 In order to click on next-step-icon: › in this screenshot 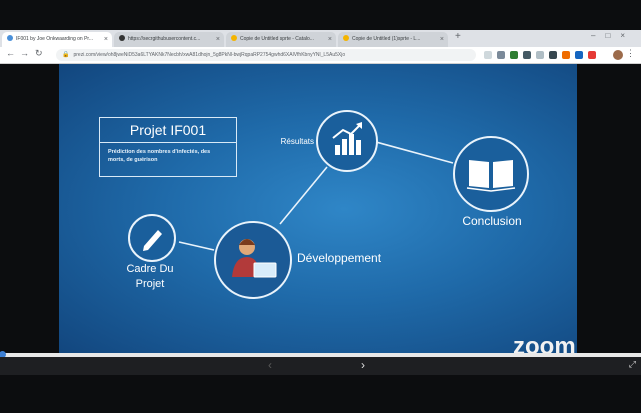, I will do `click(363, 365)`.